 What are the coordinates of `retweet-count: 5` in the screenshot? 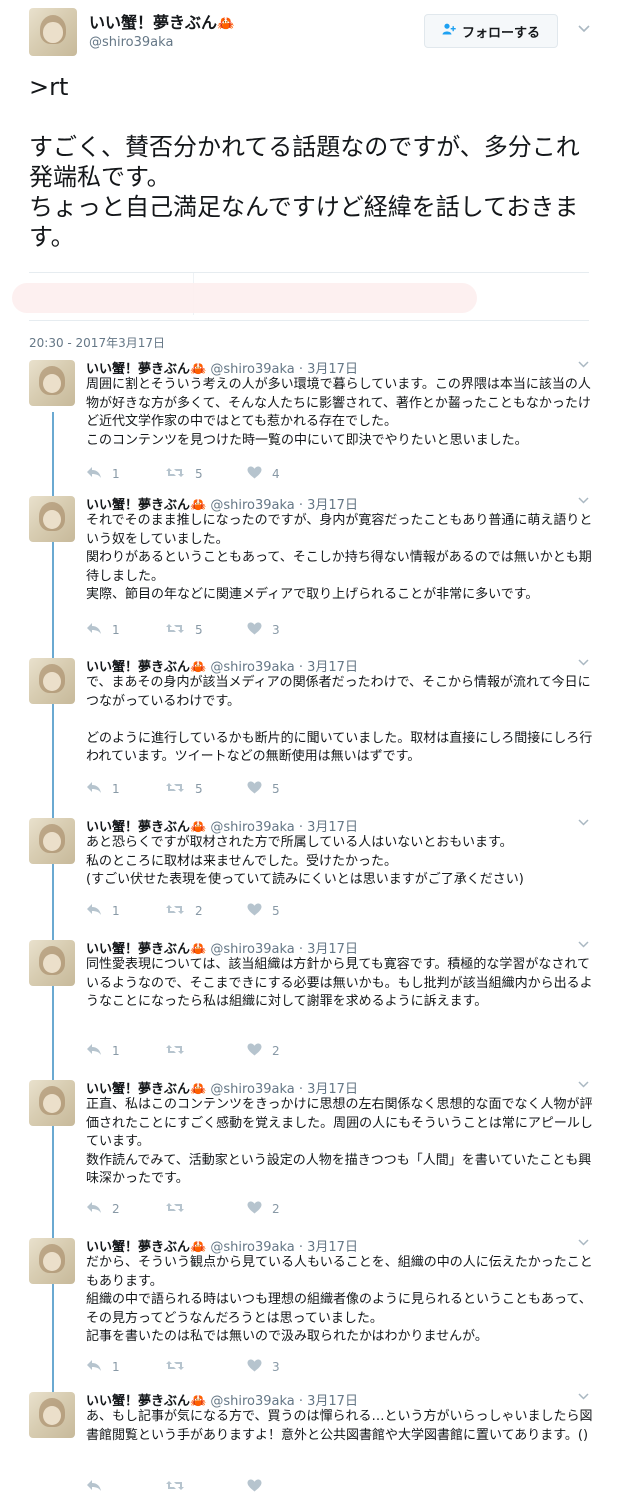 It's located at (199, 474).